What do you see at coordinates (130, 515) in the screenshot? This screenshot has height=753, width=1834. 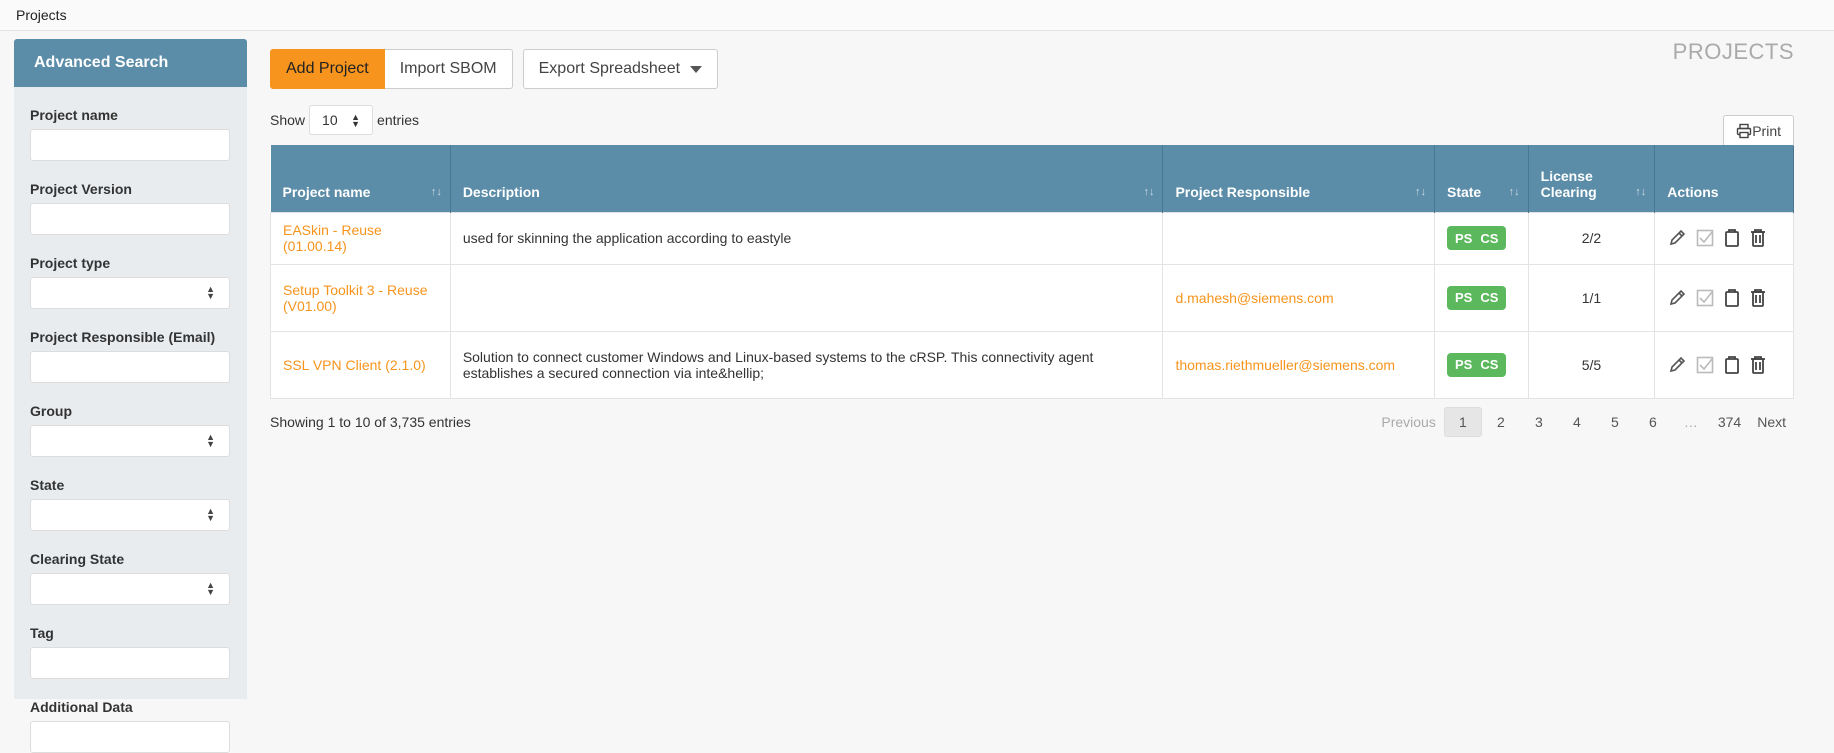 I see `state-select: ▲ ▼` at bounding box center [130, 515].